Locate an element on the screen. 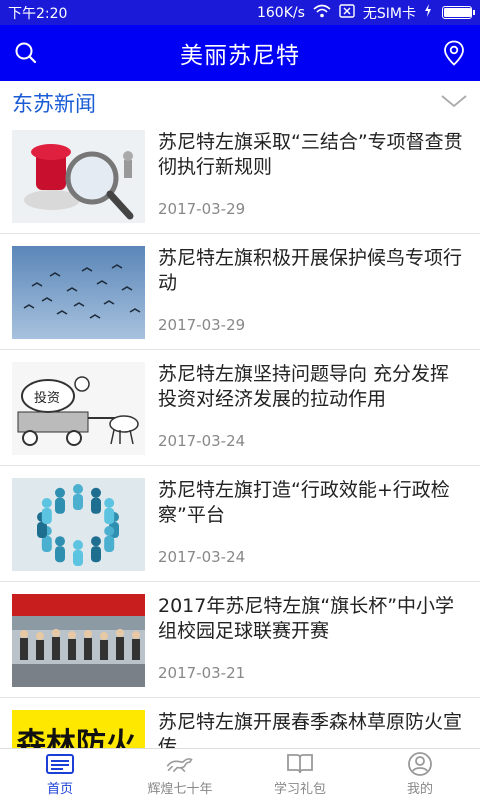 This screenshot has height=800, width=480. news-headline: 苏尼特左旗坚持问题导向 充分发挥投资对经济发展的拉动作用 is located at coordinates (304, 386).